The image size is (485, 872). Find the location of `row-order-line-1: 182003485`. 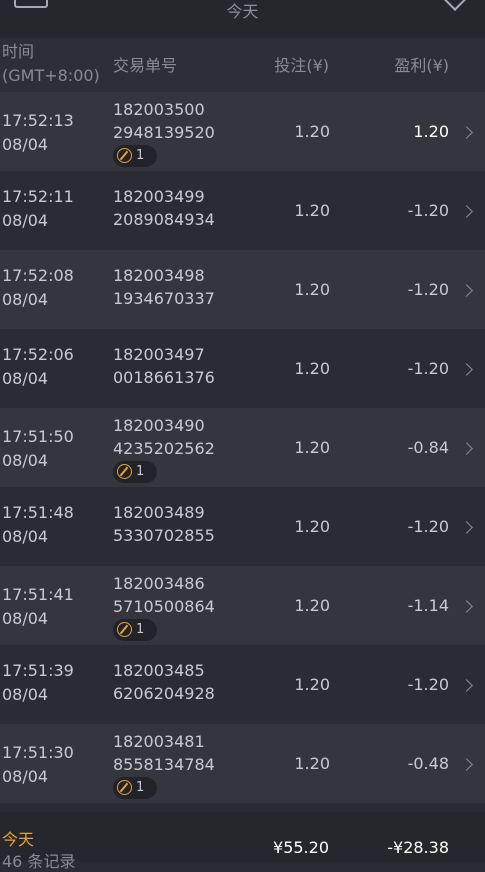

row-order-line-1: 182003485 is located at coordinates (159, 670).